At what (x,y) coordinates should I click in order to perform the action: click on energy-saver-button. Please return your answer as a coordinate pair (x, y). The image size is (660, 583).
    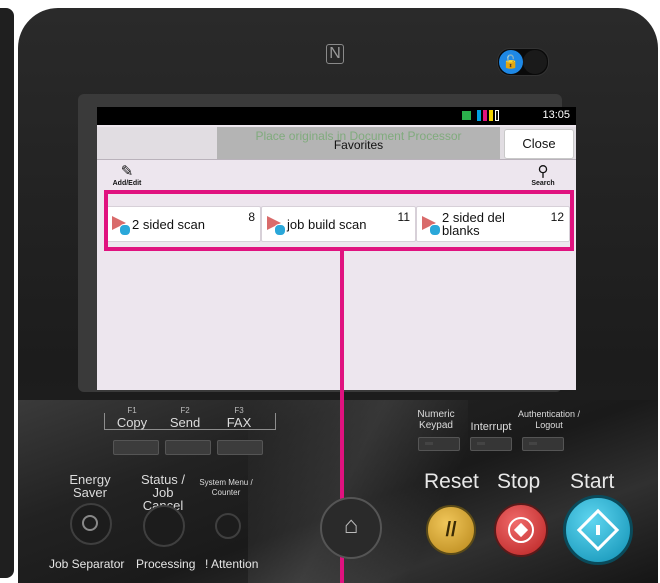
    Looking at the image, I should click on (91, 524).